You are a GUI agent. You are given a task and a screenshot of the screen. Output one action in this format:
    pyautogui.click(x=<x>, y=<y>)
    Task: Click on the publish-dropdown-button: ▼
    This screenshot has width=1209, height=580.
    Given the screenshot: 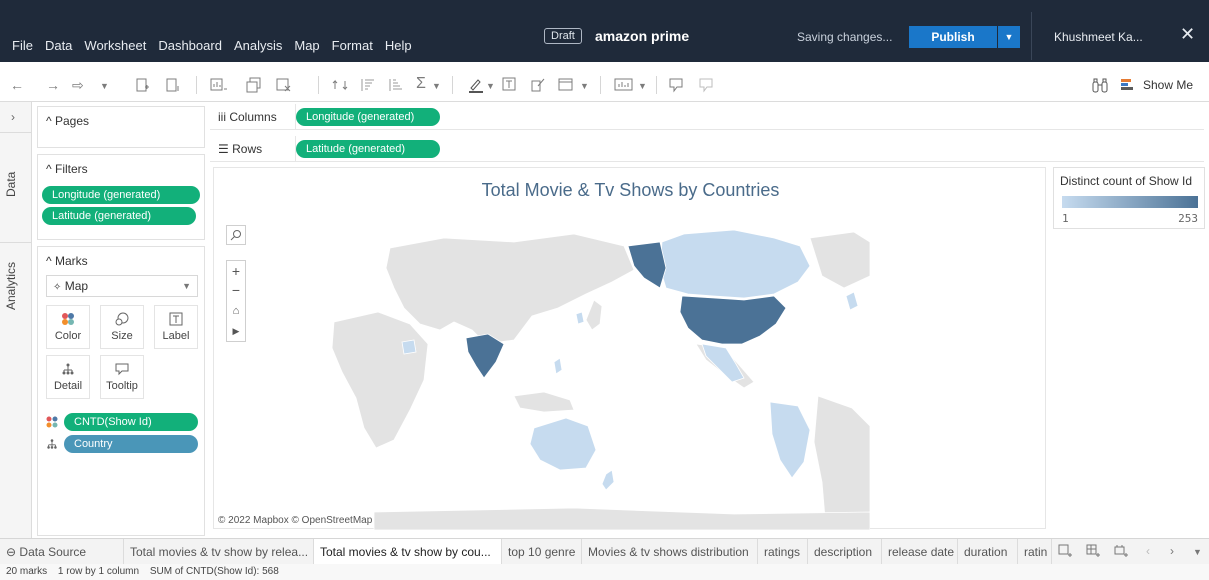 What is the action you would take?
    pyautogui.click(x=1009, y=37)
    